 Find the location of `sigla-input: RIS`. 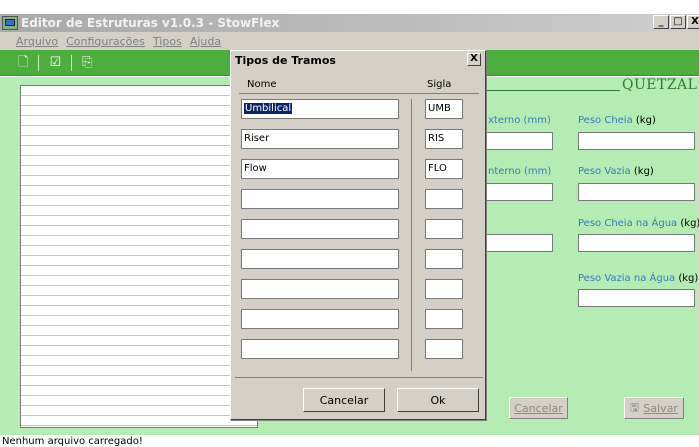

sigla-input: RIS is located at coordinates (444, 139).